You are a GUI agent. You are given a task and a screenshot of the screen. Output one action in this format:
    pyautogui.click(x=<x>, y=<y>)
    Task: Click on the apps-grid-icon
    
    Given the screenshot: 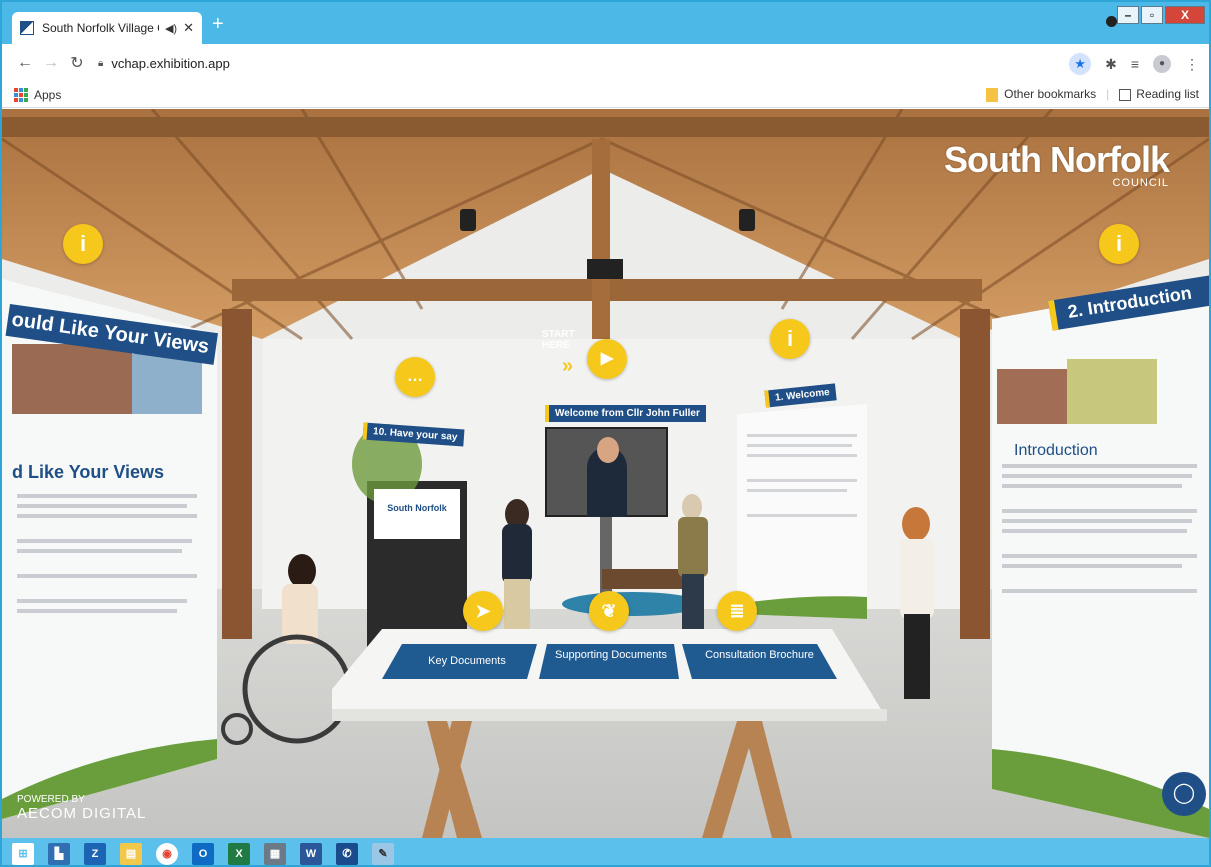 What is the action you would take?
    pyautogui.click(x=21, y=94)
    